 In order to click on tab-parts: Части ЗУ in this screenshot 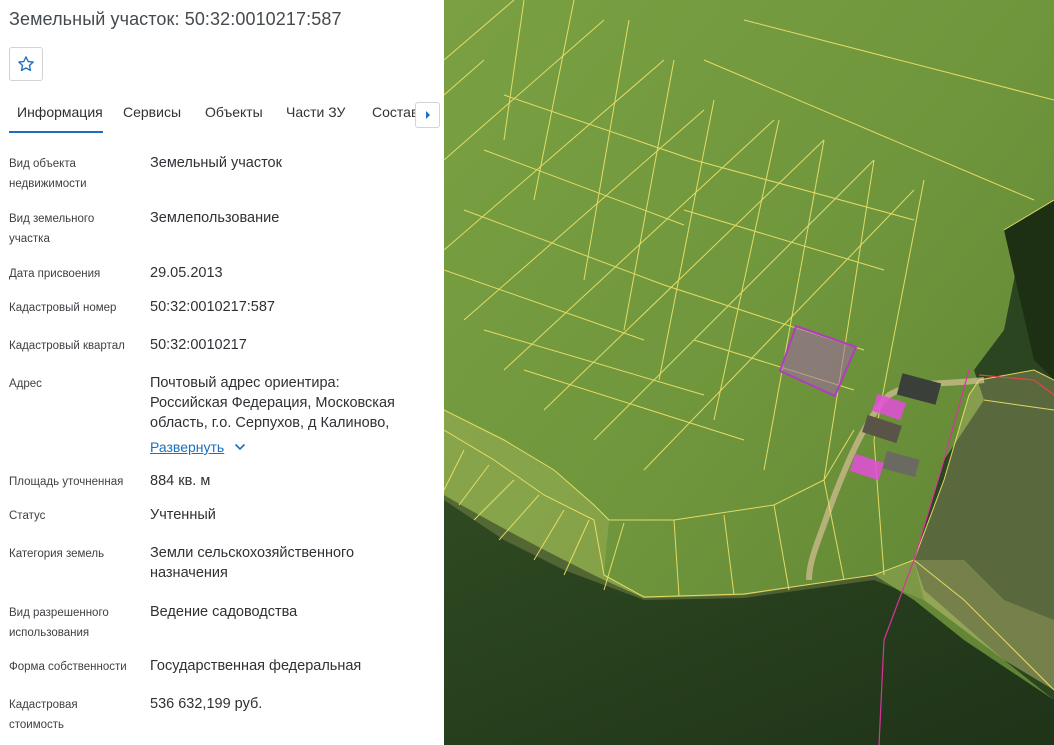, I will do `click(315, 112)`.